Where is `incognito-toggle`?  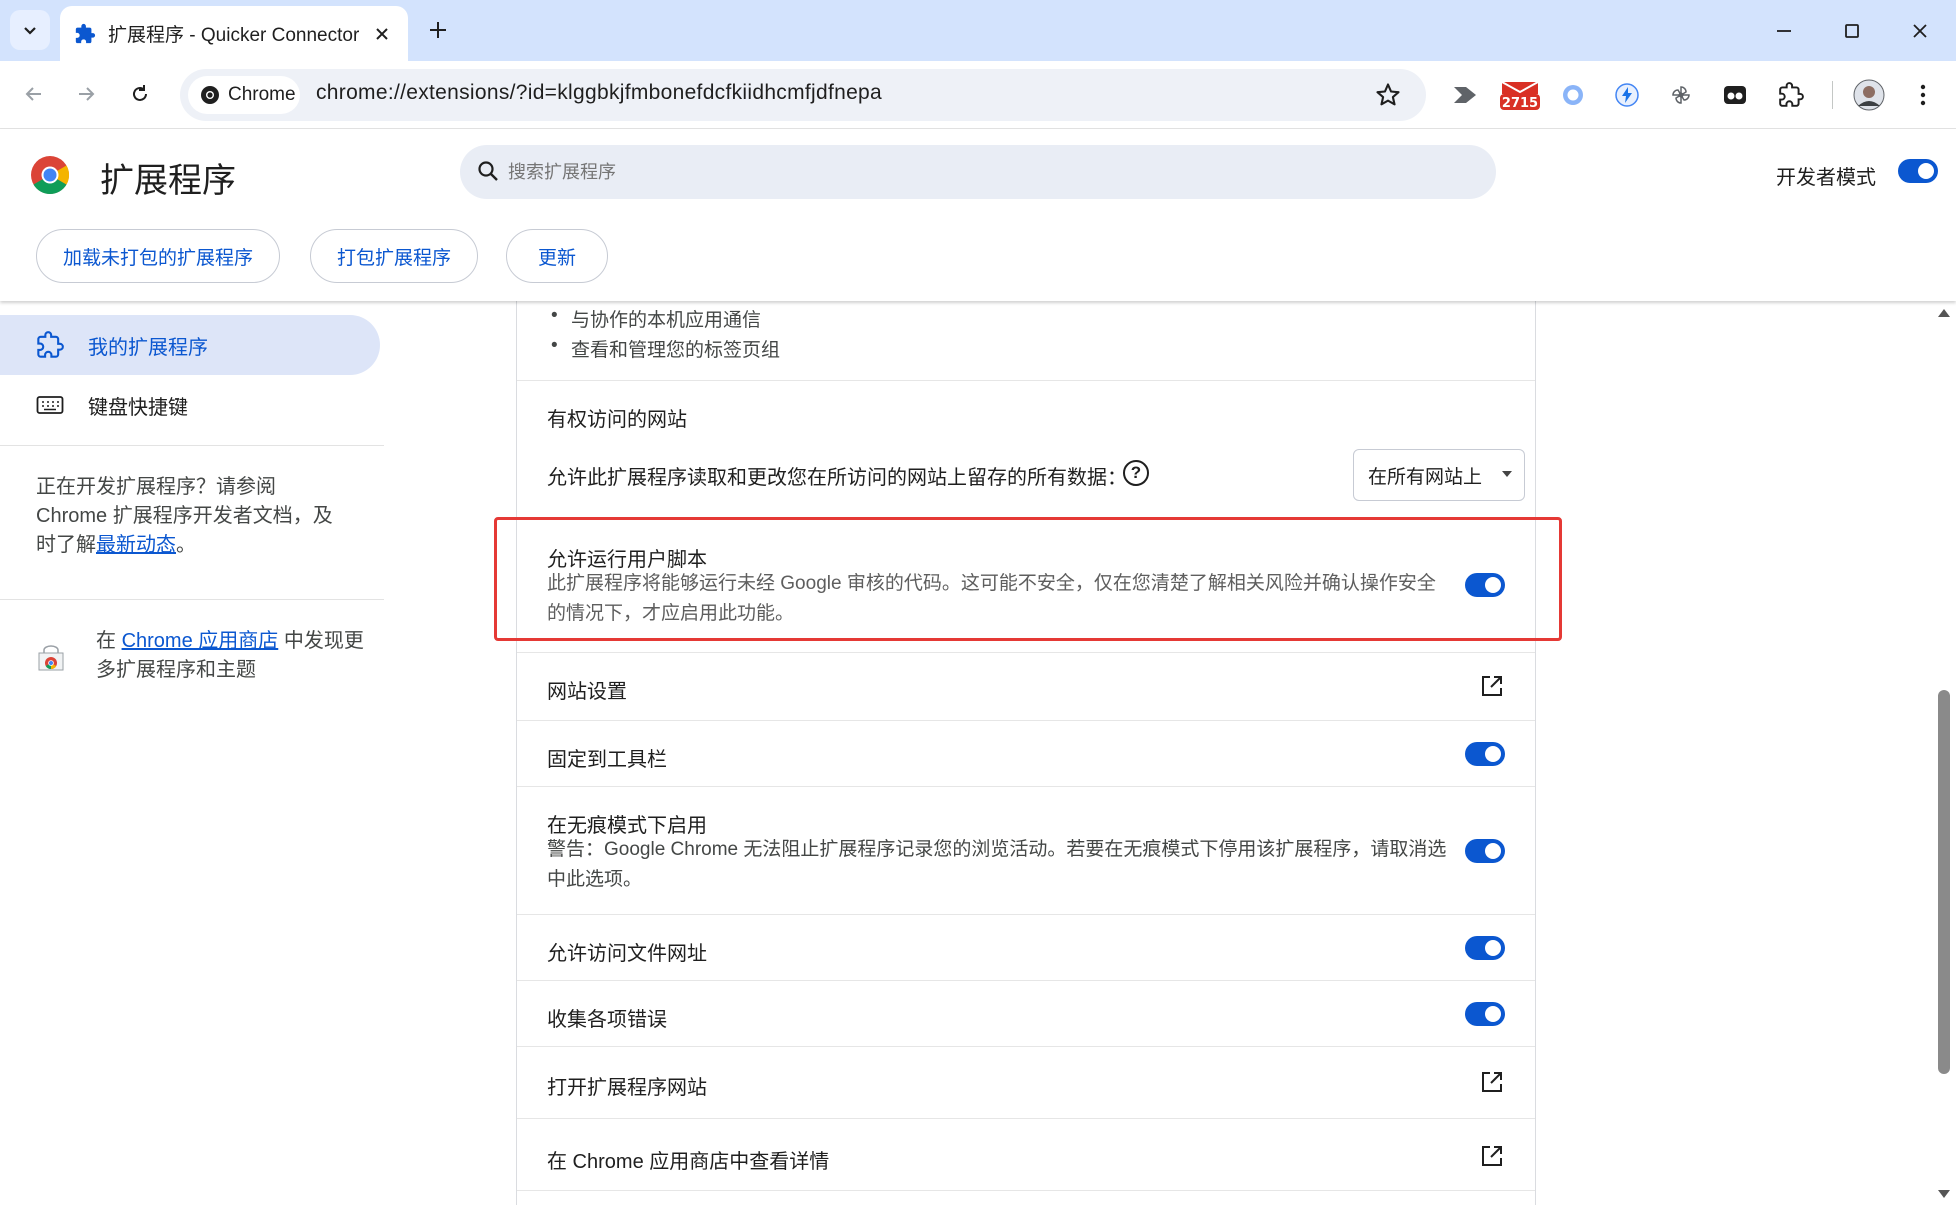 incognito-toggle is located at coordinates (1485, 851).